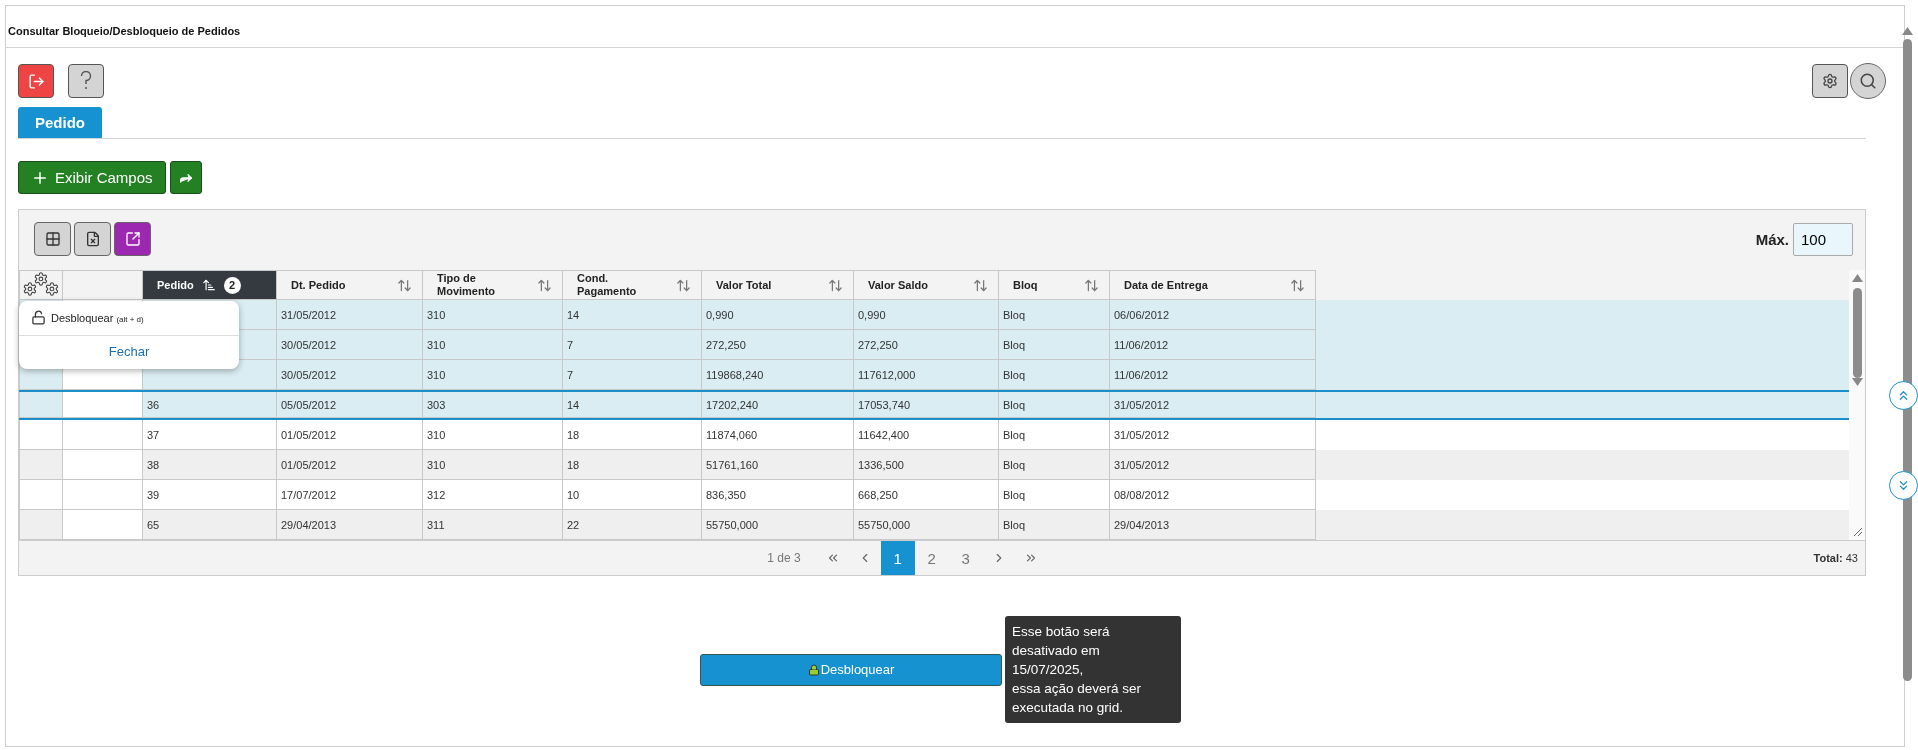 The height and width of the screenshot is (750, 1918). I want to click on table-cell: 31/05/2012, so click(1213, 405).